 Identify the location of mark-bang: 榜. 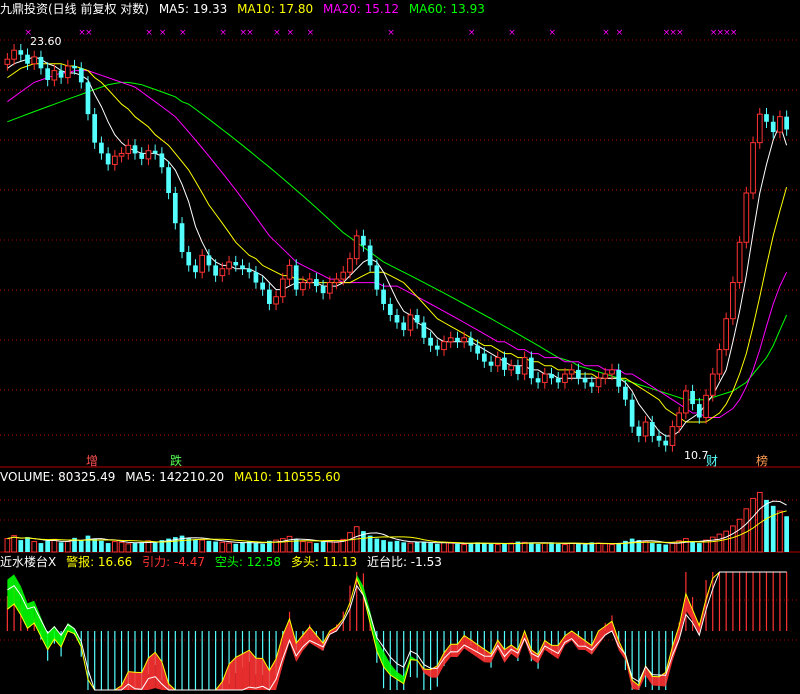
(762, 460).